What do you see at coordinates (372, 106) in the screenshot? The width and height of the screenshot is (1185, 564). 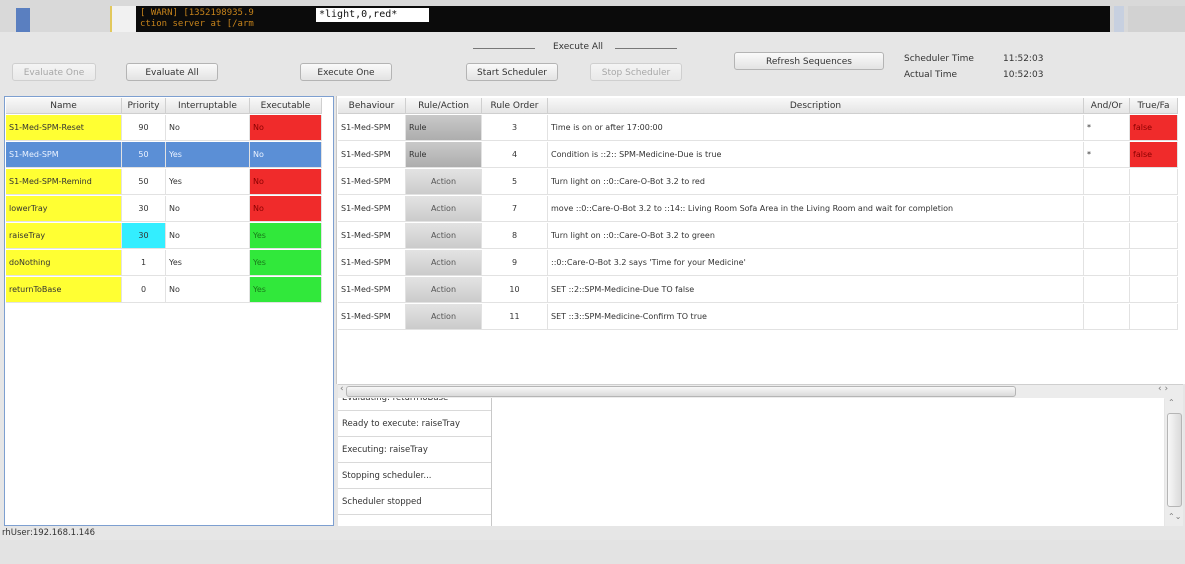 I see `column-header: Behaviour` at bounding box center [372, 106].